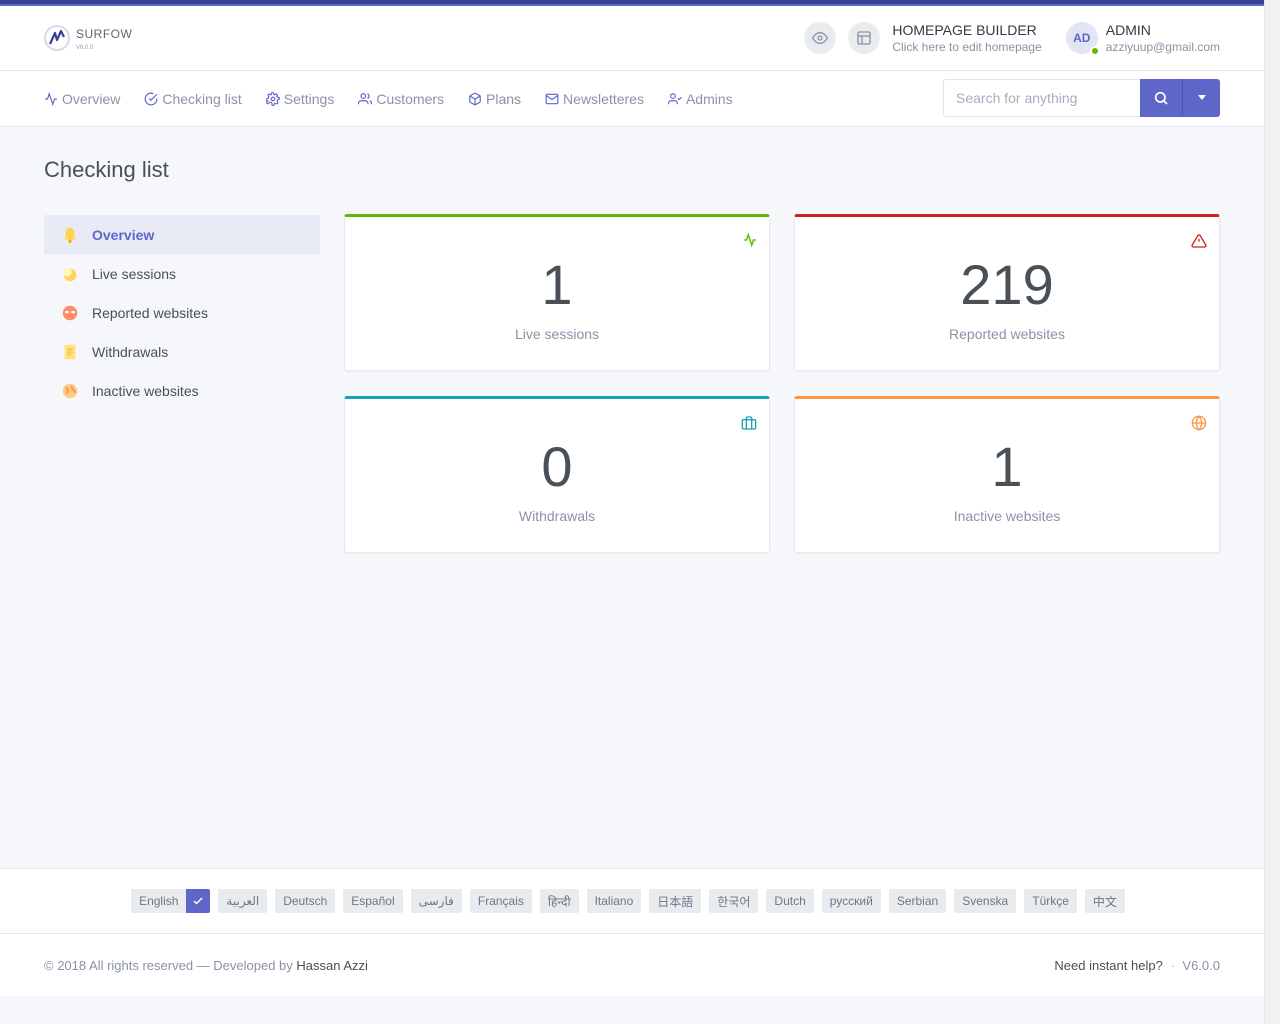  Describe the element at coordinates (709, 98) in the screenshot. I see `nav-item-label: Admins` at that location.